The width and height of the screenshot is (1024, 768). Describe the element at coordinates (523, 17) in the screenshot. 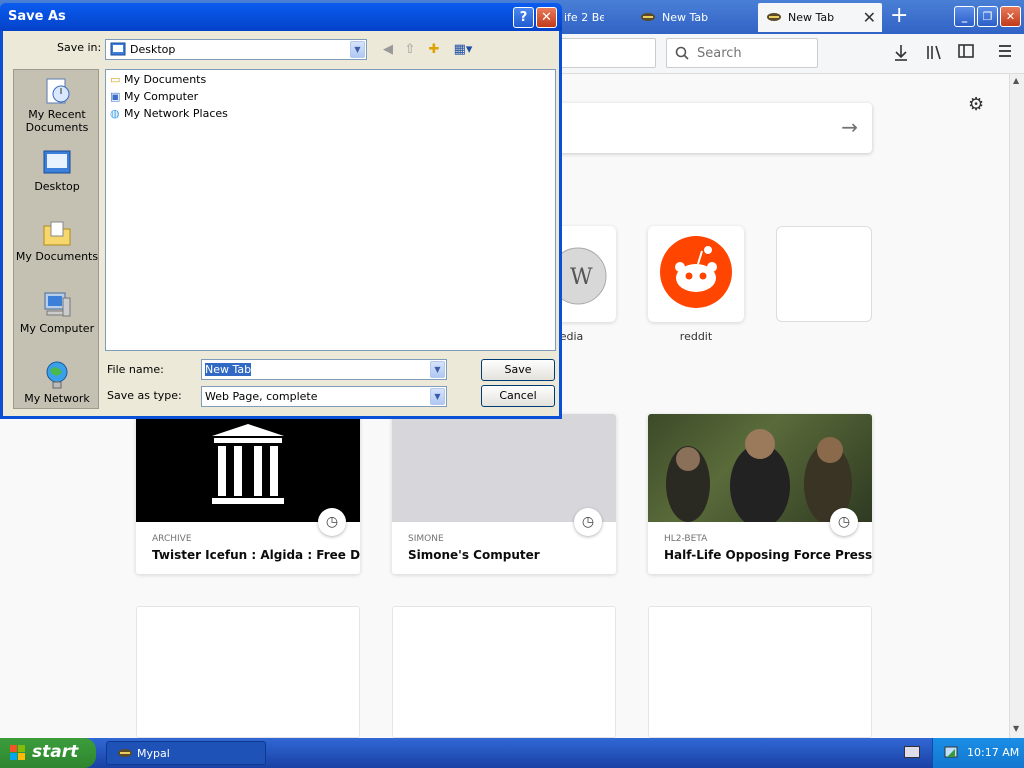

I see `help-button: ?` at that location.